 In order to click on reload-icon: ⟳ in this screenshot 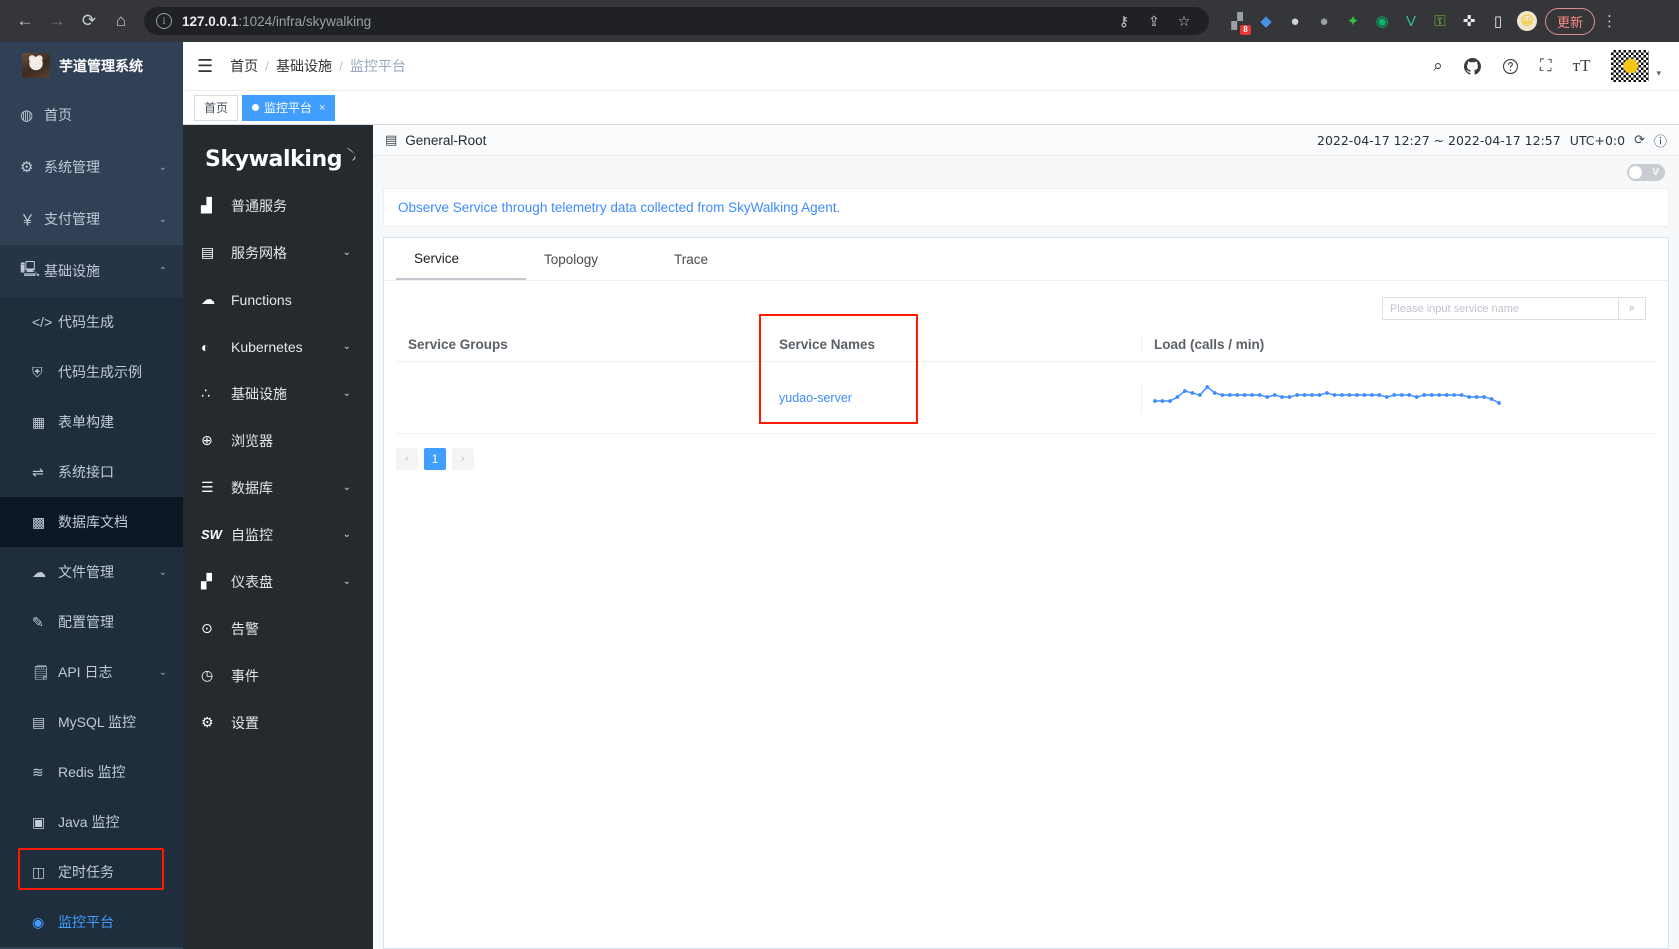, I will do `click(89, 21)`.